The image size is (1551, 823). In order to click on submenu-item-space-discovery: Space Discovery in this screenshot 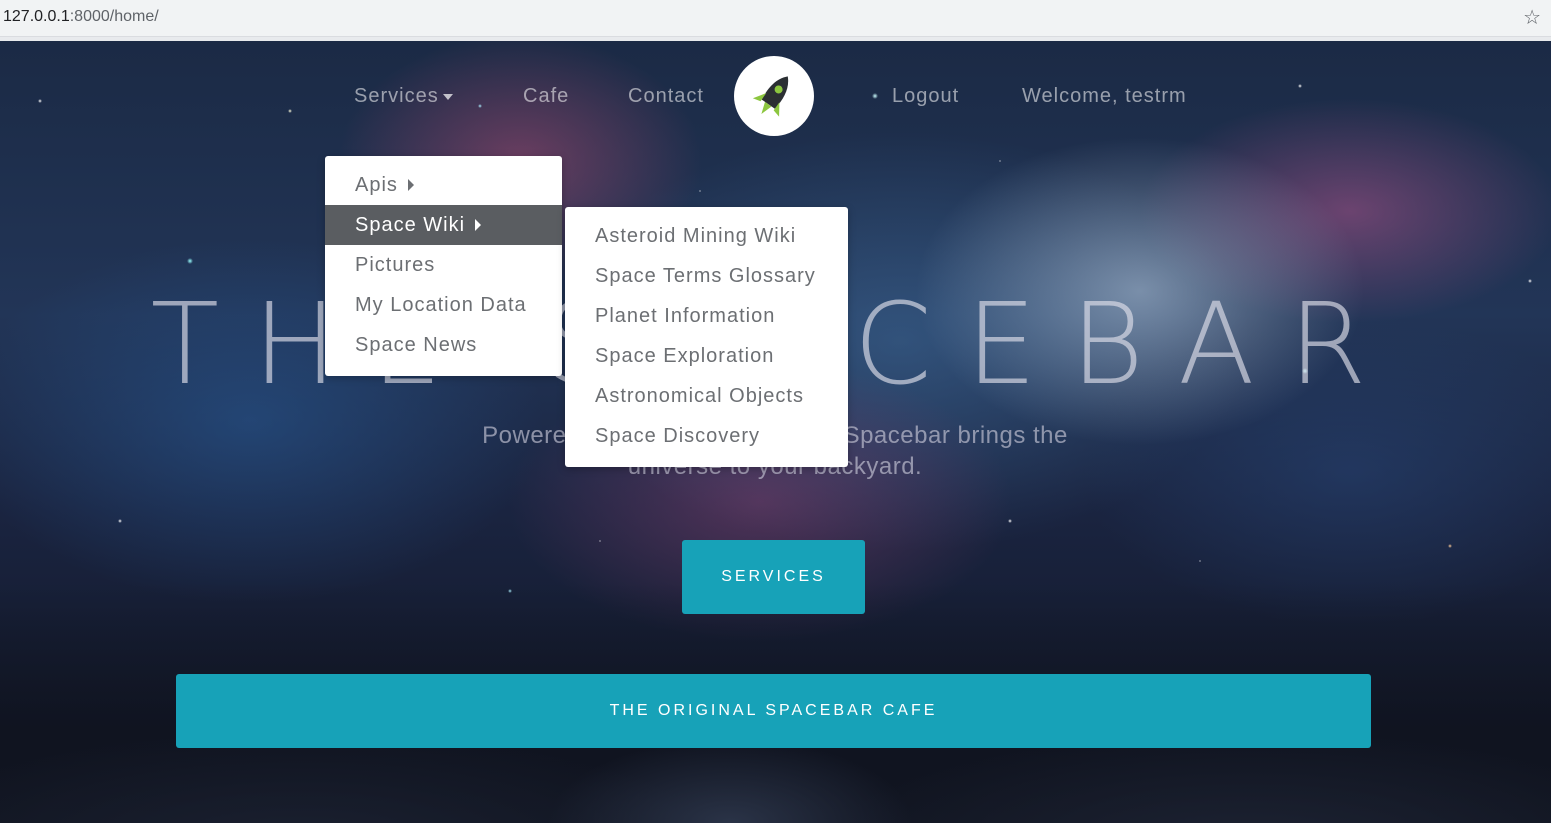, I will do `click(706, 436)`.